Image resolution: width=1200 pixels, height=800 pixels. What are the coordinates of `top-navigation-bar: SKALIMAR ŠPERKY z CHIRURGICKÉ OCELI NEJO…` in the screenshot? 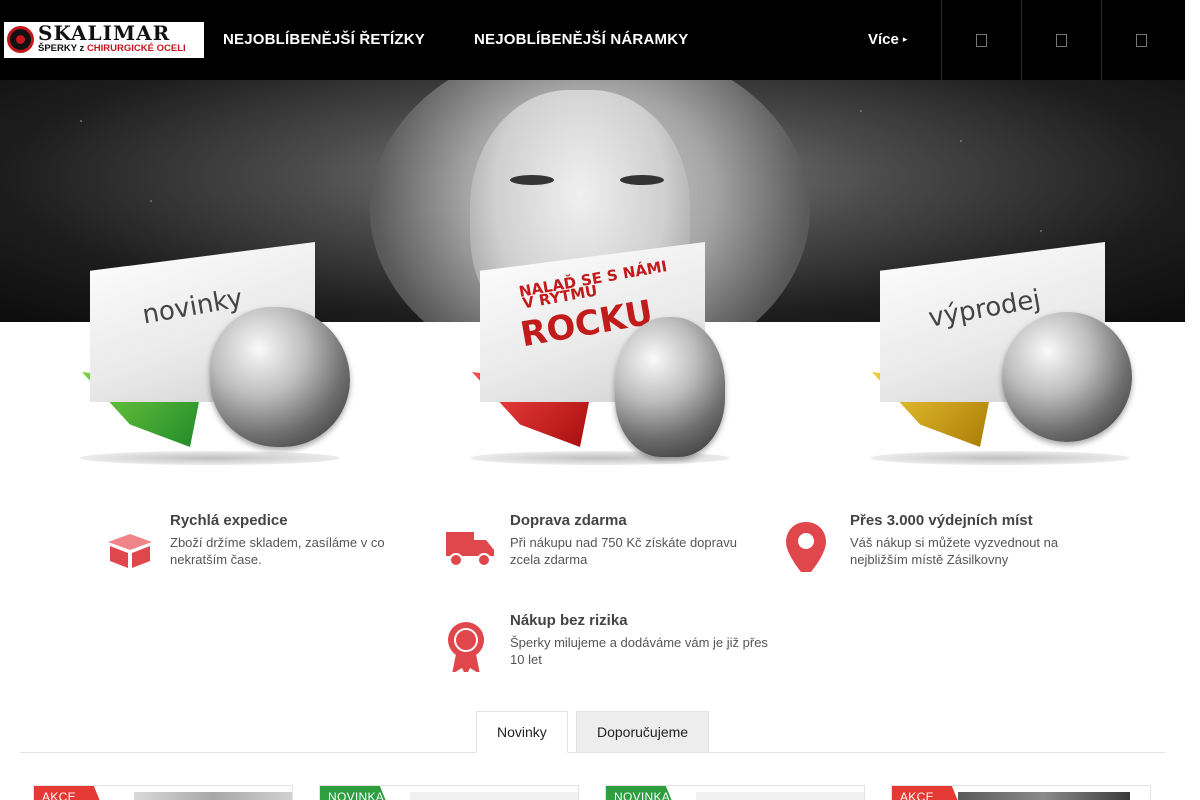 It's located at (592, 40).